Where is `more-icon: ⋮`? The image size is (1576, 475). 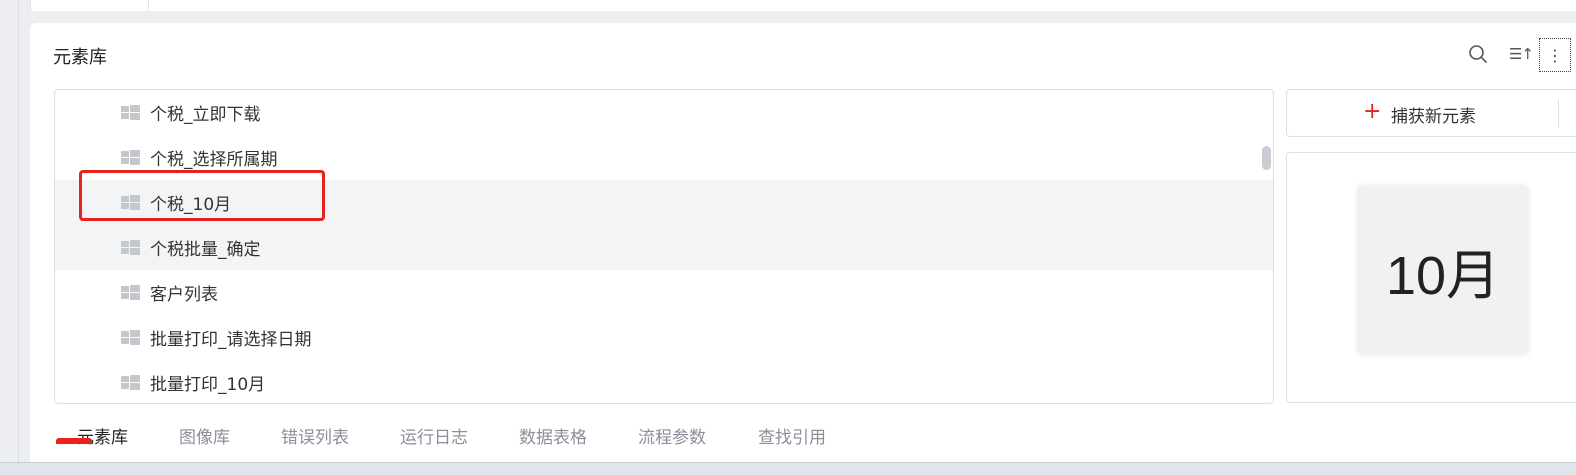
more-icon: ⋮ is located at coordinates (1555, 55).